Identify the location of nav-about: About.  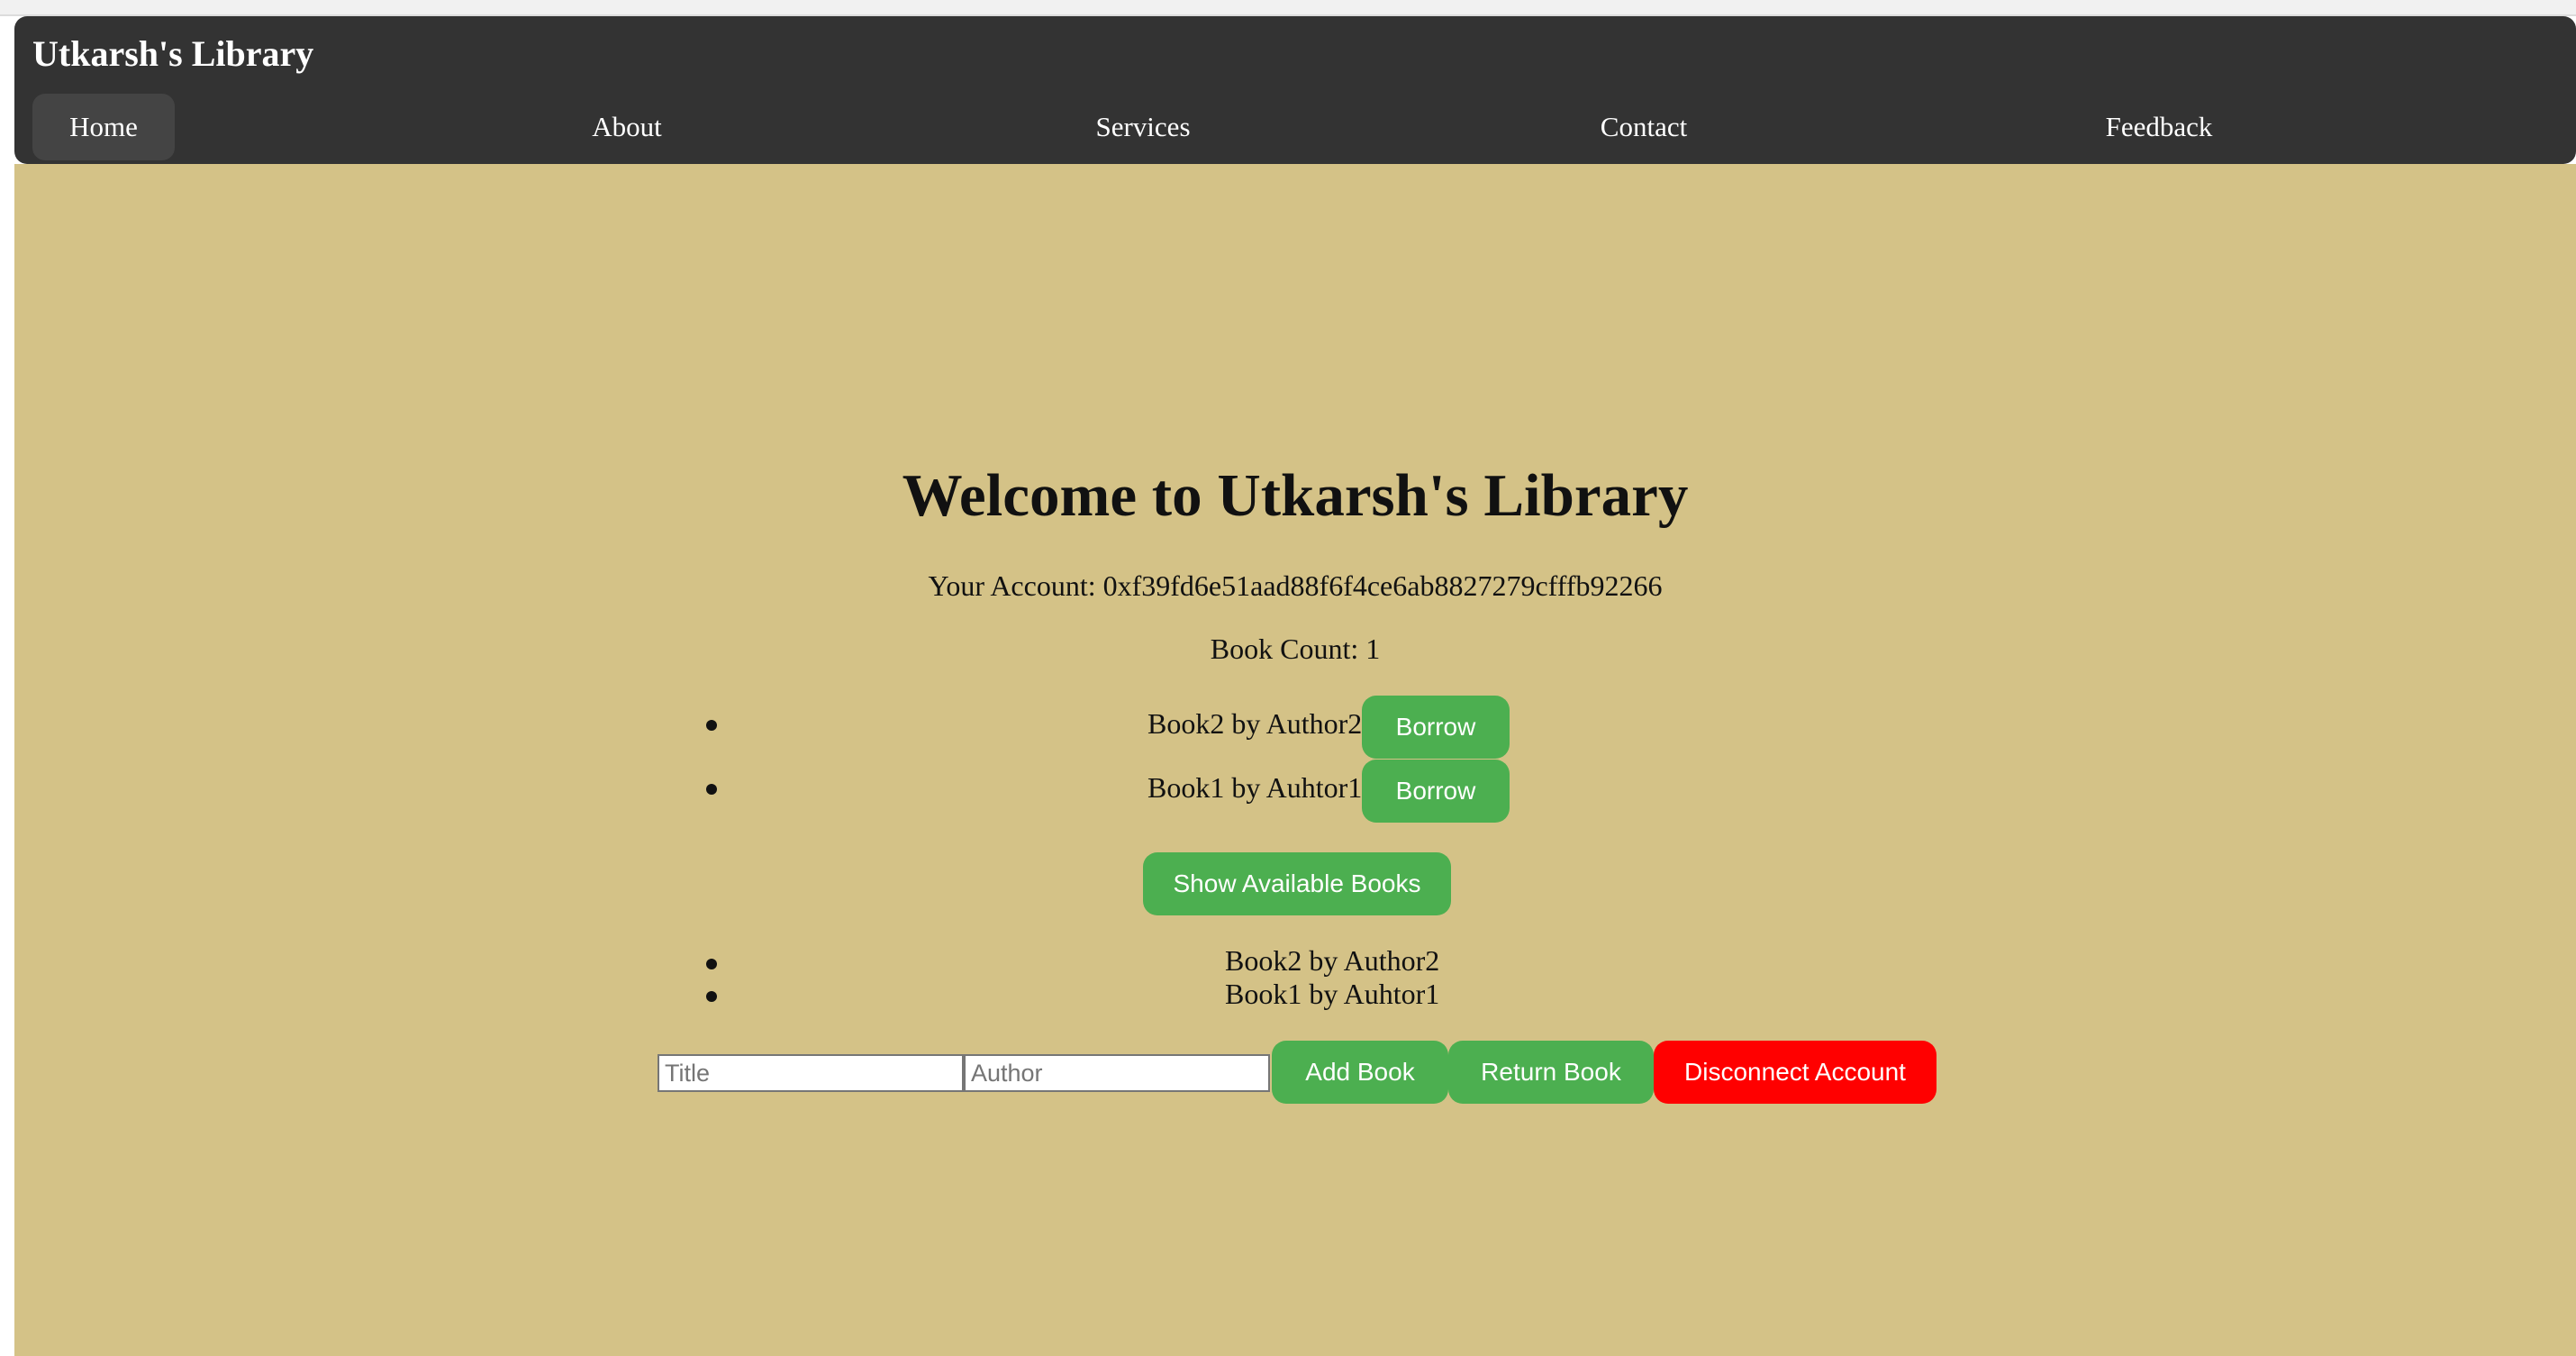
(627, 127).